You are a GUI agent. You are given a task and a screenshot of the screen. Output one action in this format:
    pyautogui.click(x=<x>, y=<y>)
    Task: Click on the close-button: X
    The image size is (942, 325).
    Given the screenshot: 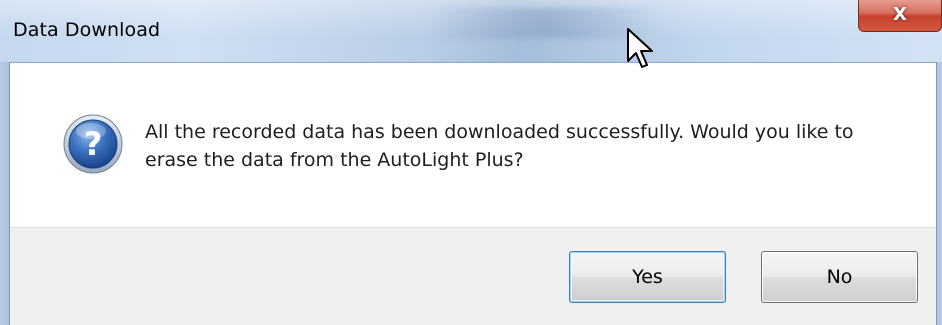 What is the action you would take?
    pyautogui.click(x=900, y=16)
    